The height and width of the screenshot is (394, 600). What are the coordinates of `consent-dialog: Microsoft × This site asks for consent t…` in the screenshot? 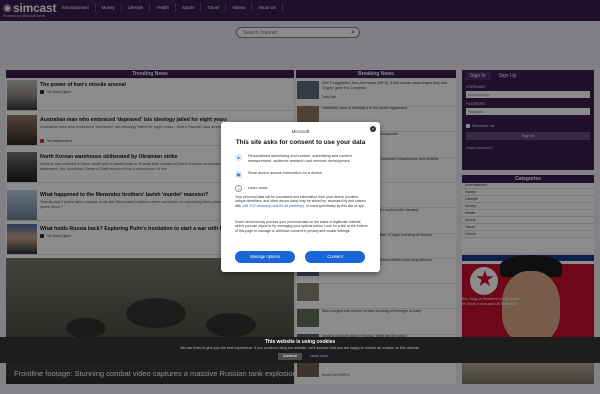 It's located at (300, 197).